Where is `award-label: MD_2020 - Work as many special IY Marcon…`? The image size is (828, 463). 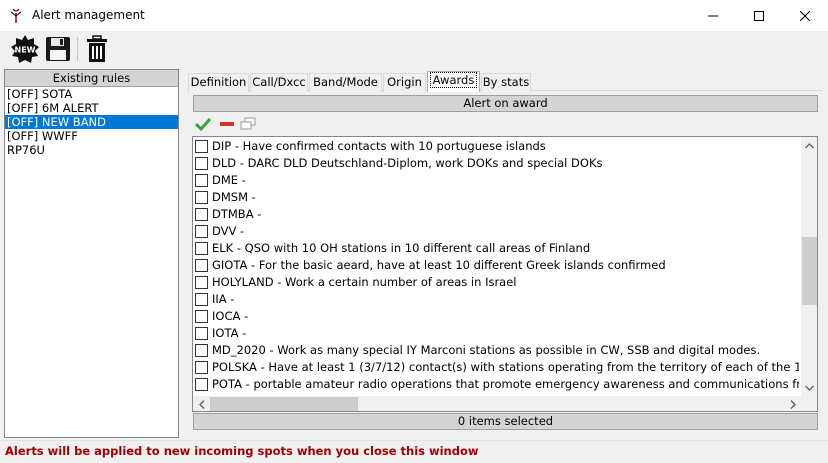
award-label: MD_2020 - Work as many special IY Marcon… is located at coordinates (486, 350).